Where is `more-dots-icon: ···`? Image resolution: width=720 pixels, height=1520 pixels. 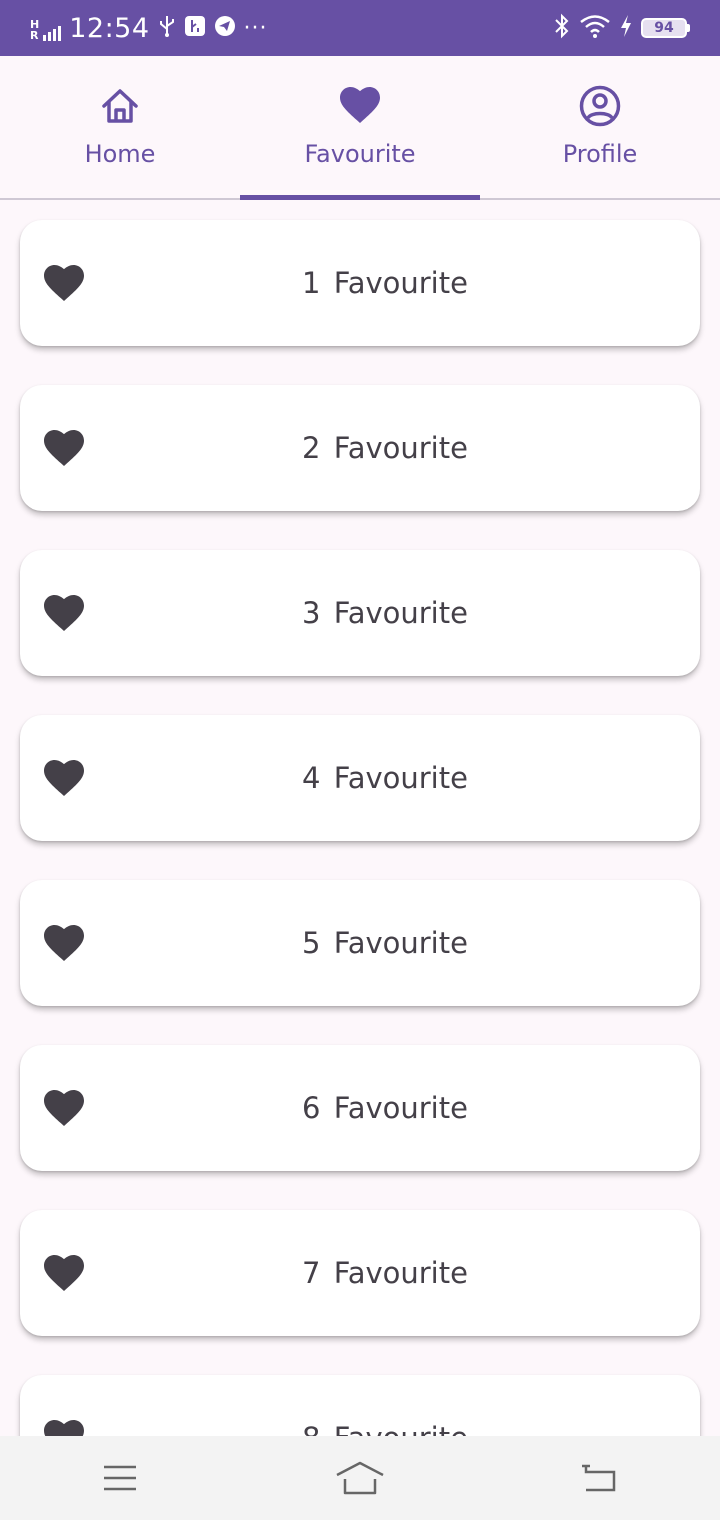
more-dots-icon: ··· is located at coordinates (255, 28).